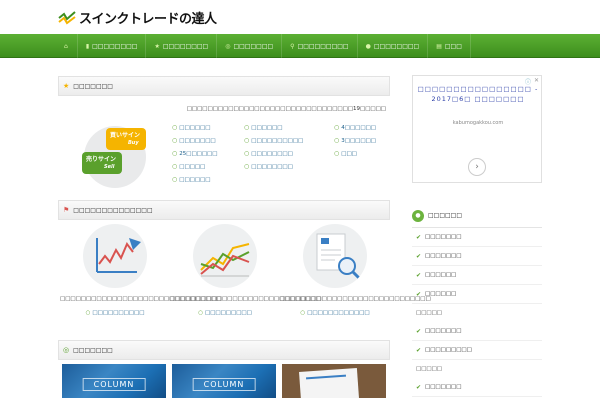  Describe the element at coordinates (439, 46) in the screenshot. I see `book-icon: ▤` at that location.